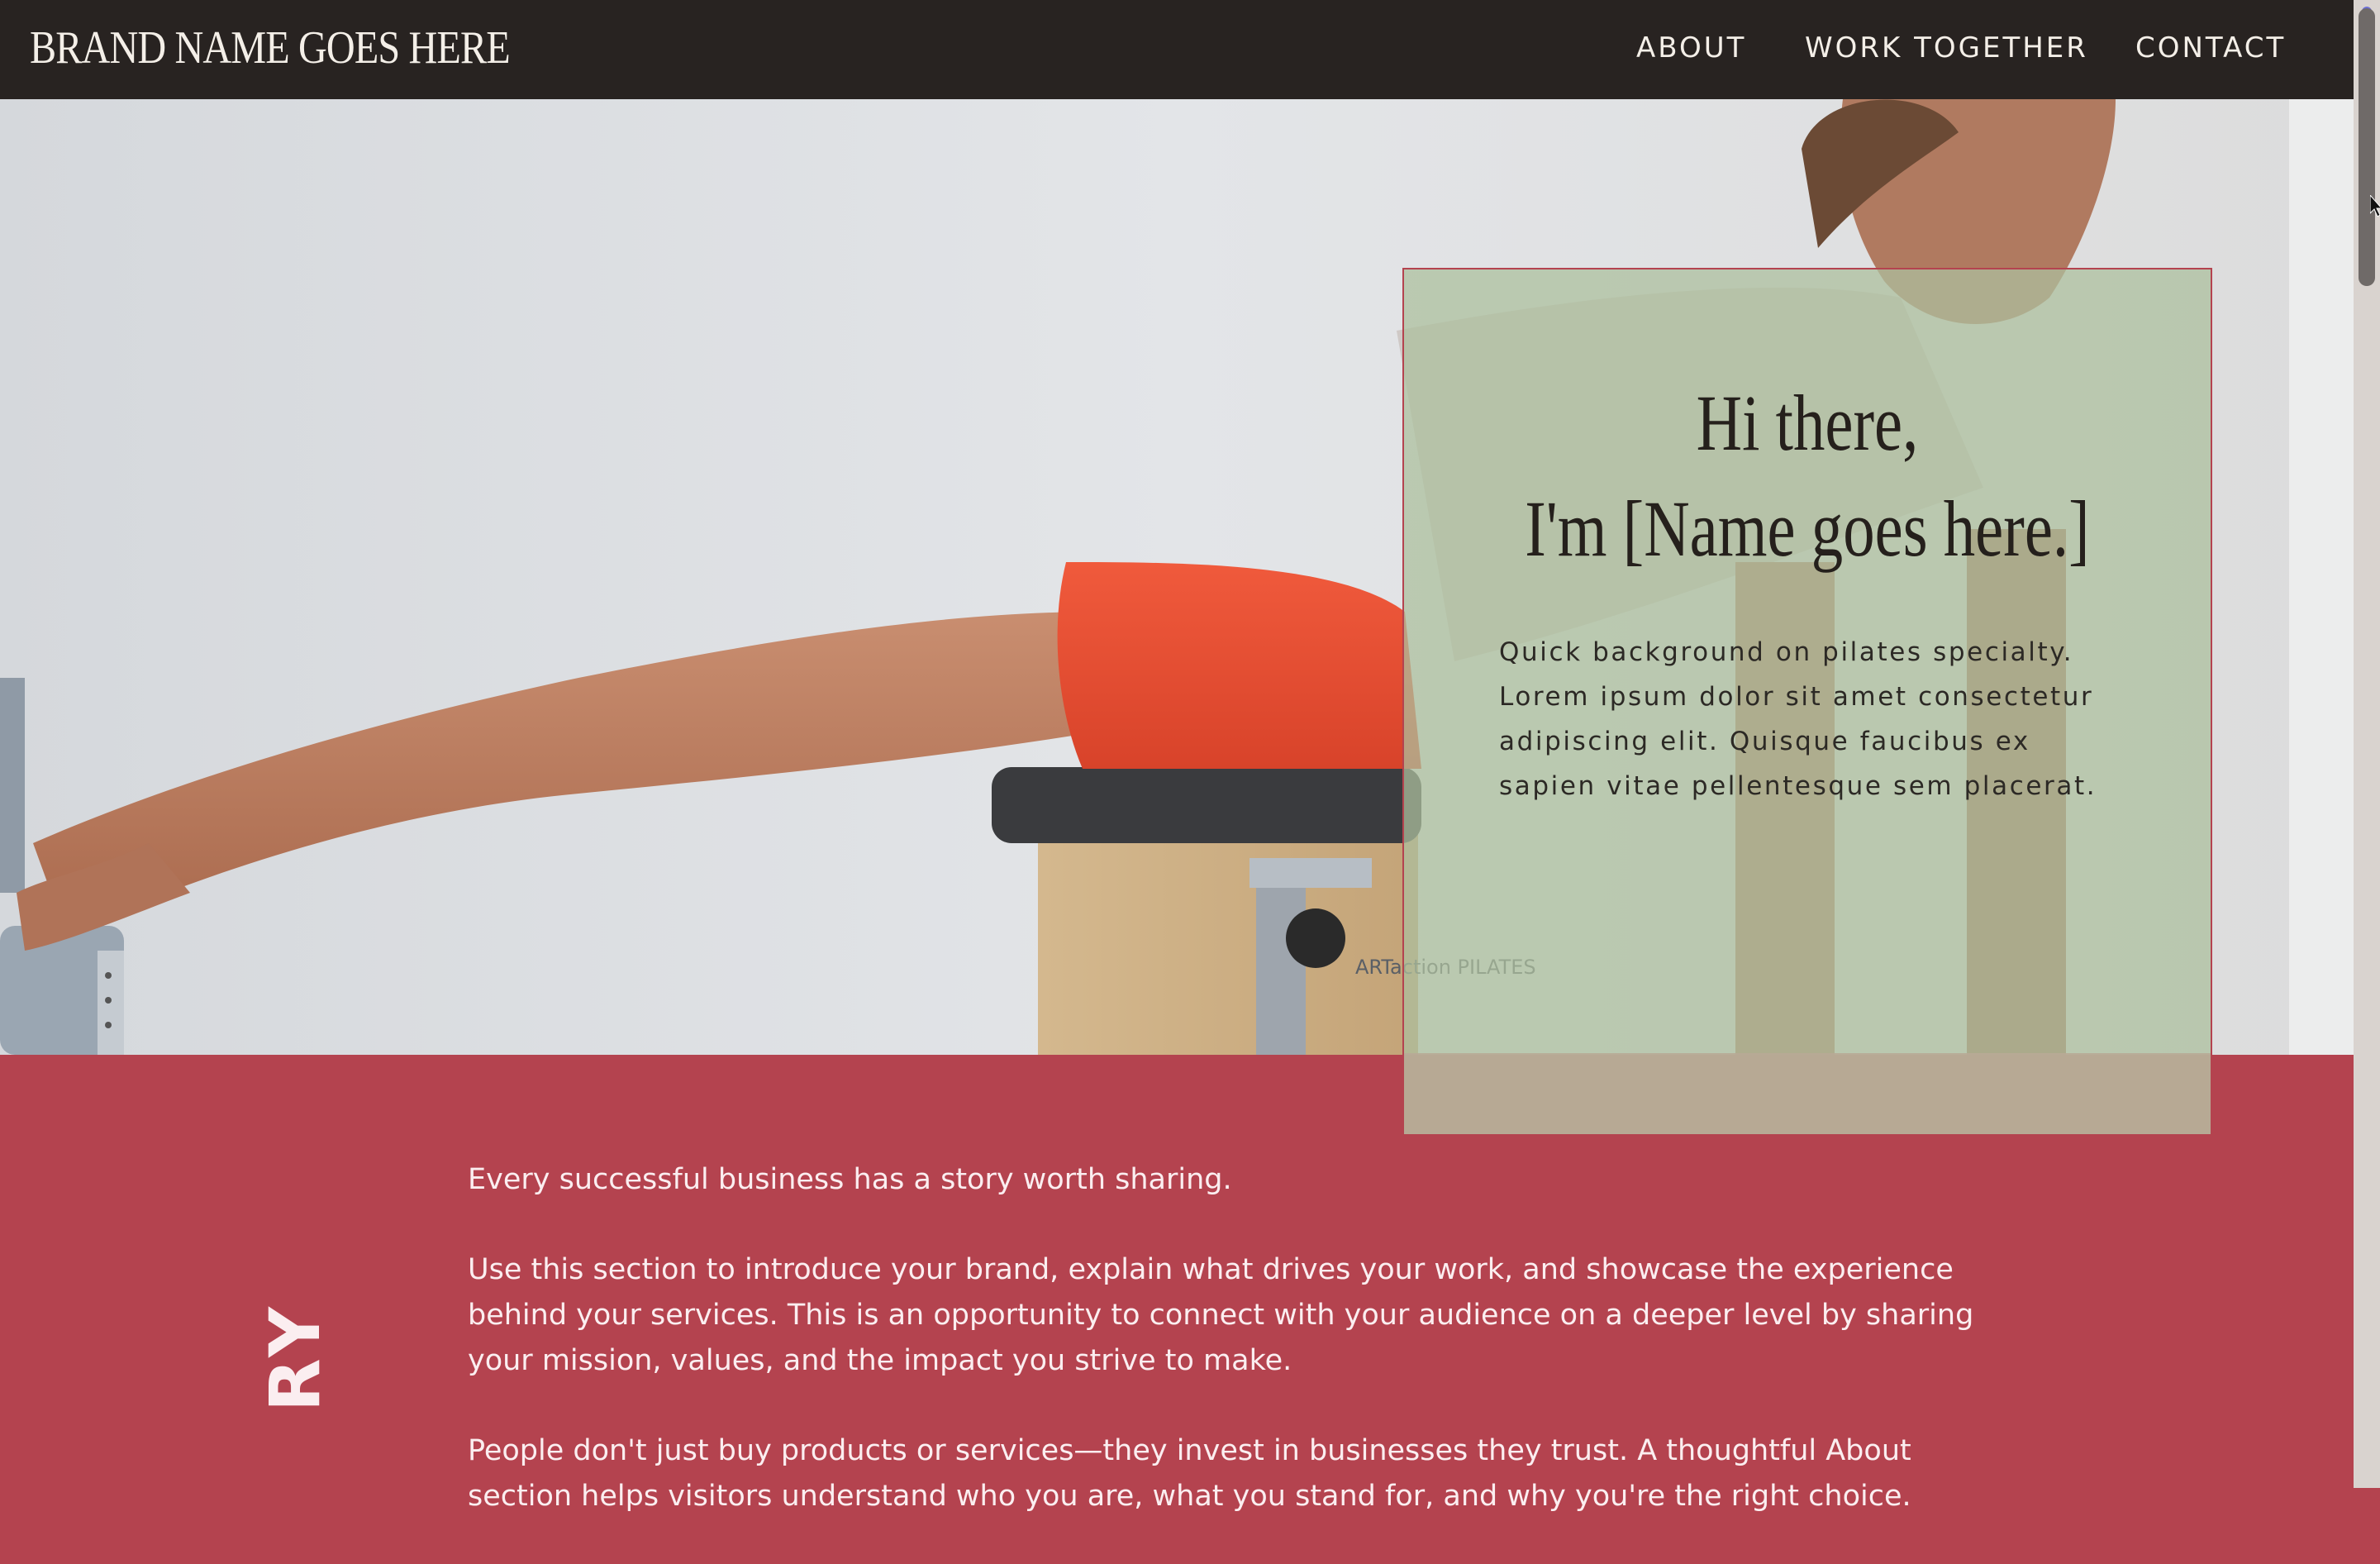 The image size is (2380, 1564). What do you see at coordinates (1691, 47) in the screenshot?
I see `nav-link-about: ABOUT` at bounding box center [1691, 47].